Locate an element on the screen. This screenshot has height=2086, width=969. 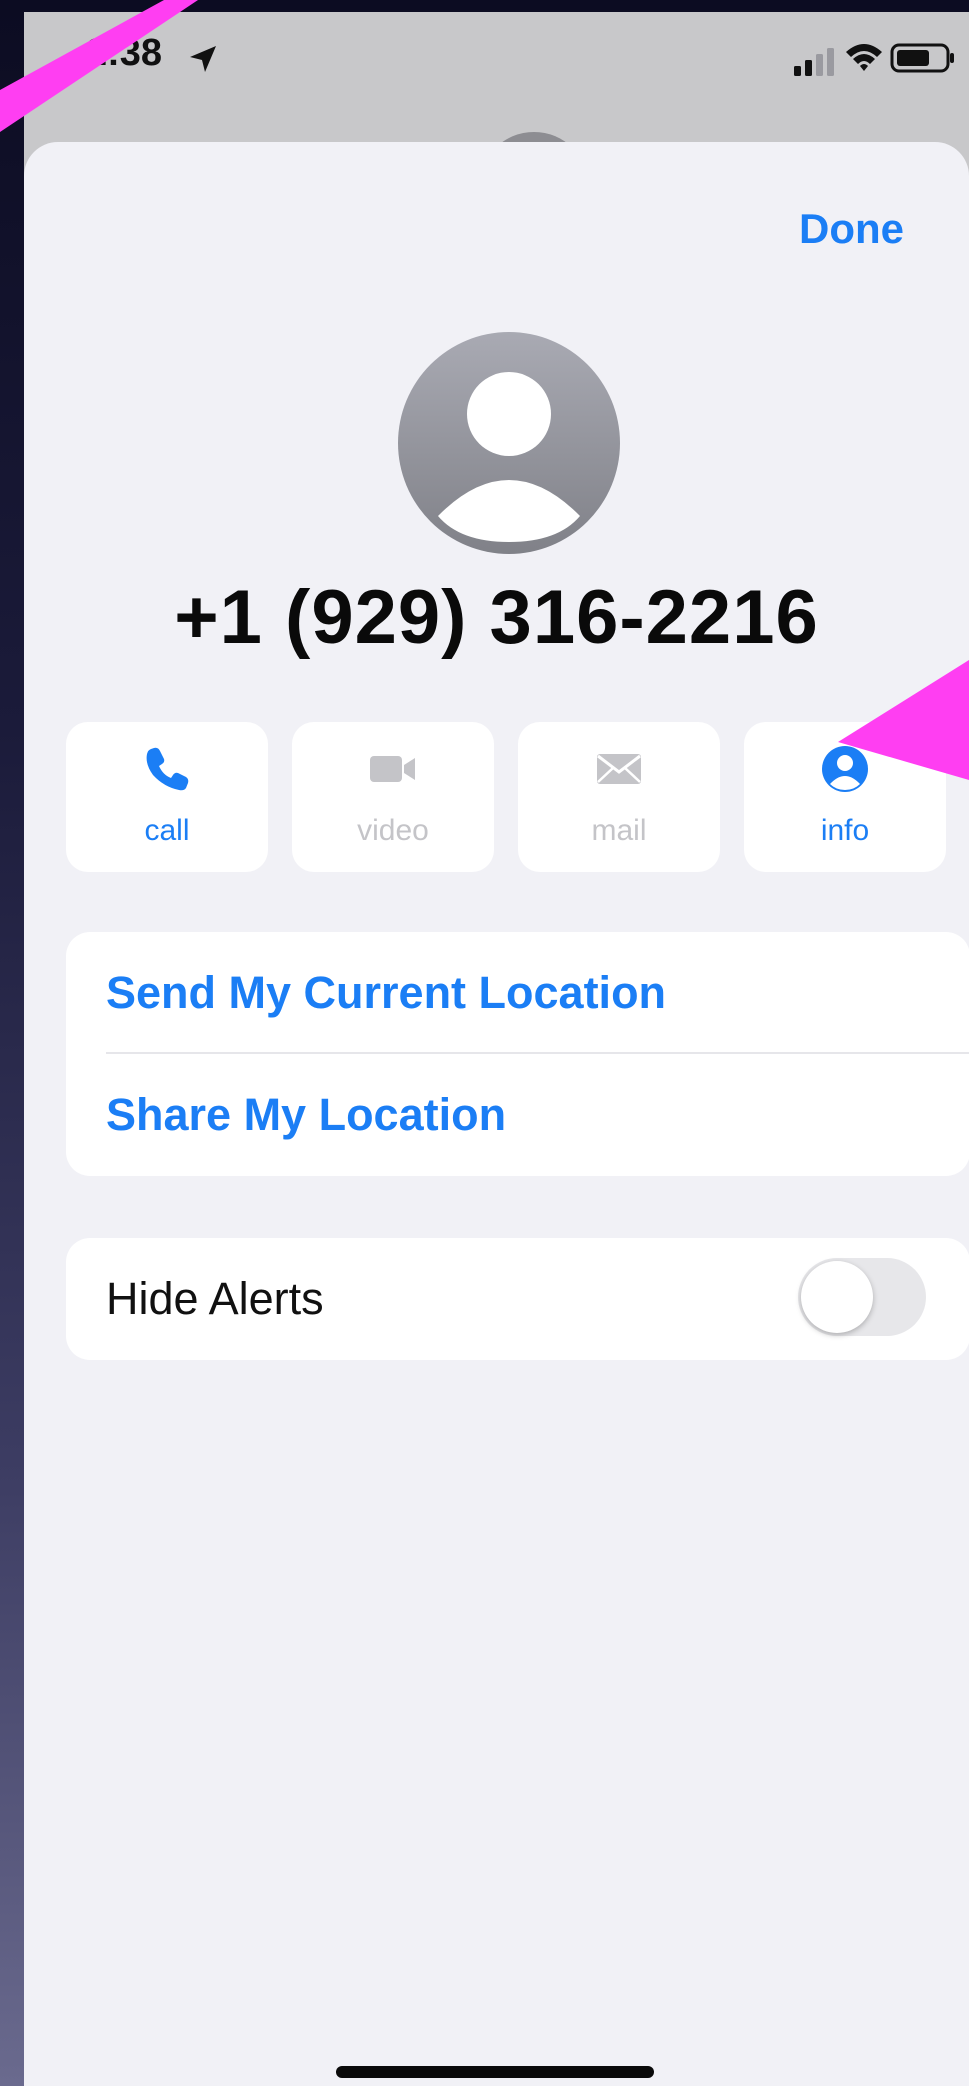
hide-alerts-row: Hide Alerts is located at coordinates (517, 1298).